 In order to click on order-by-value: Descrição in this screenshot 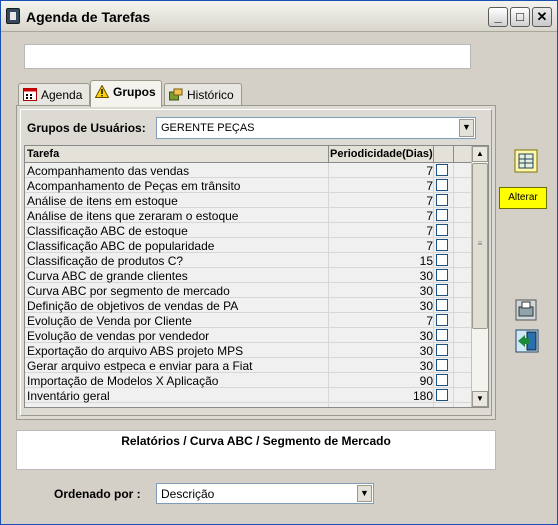, I will do `click(188, 494)`.